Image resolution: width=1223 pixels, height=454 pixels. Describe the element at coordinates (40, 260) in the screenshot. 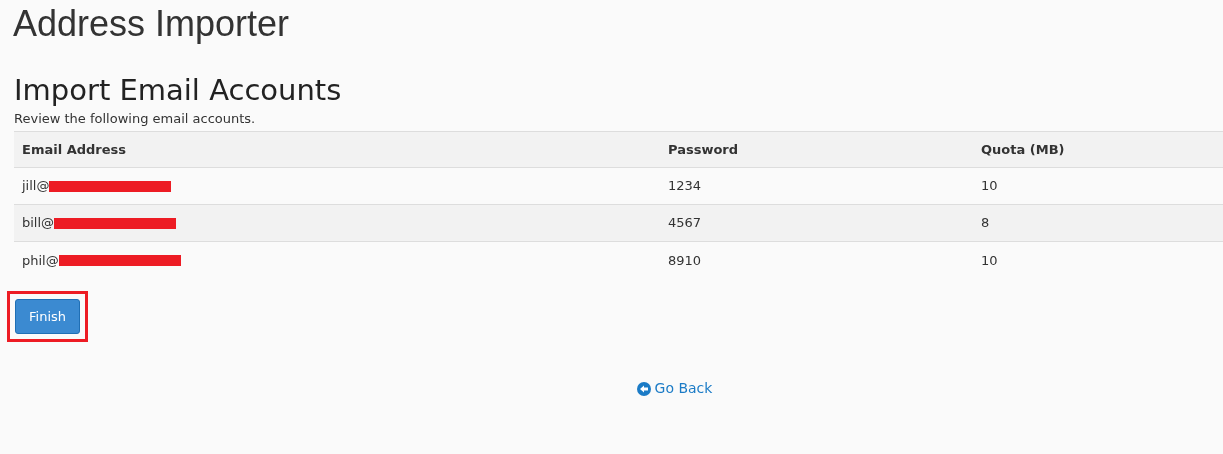

I see `email-cell-text: phil@` at that location.